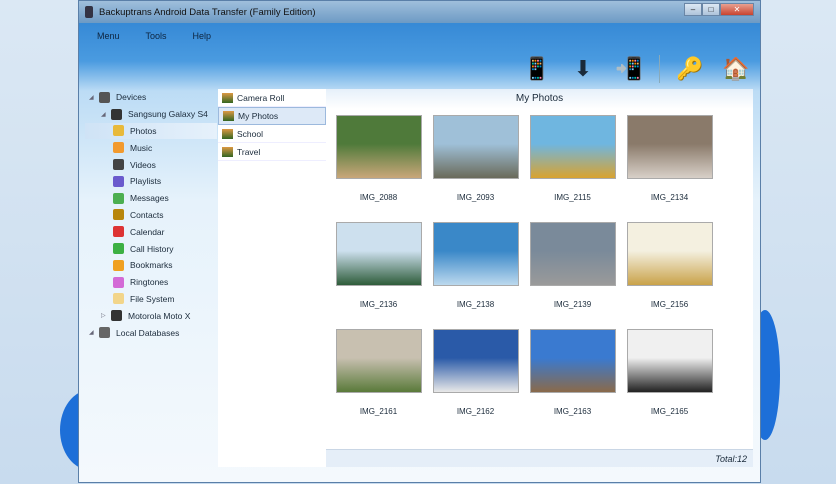  Describe the element at coordinates (118, 165) in the screenshot. I see `videos-icon` at that location.